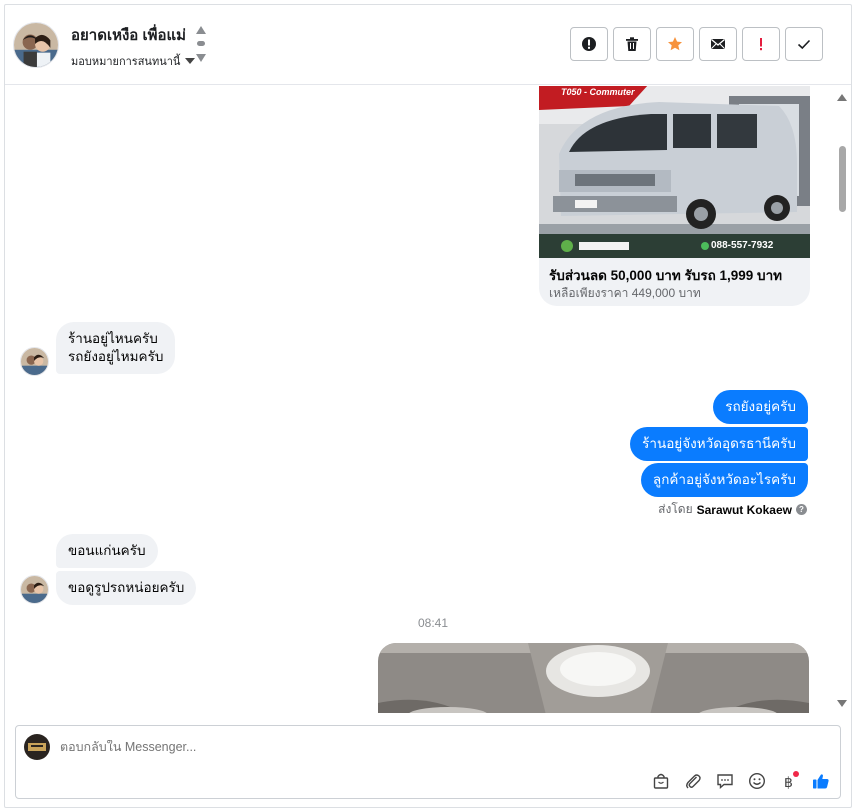 The image size is (855, 810). Describe the element at coordinates (107, 551) in the screenshot. I see `incoming-message: ขอนแก่นครับ` at that location.